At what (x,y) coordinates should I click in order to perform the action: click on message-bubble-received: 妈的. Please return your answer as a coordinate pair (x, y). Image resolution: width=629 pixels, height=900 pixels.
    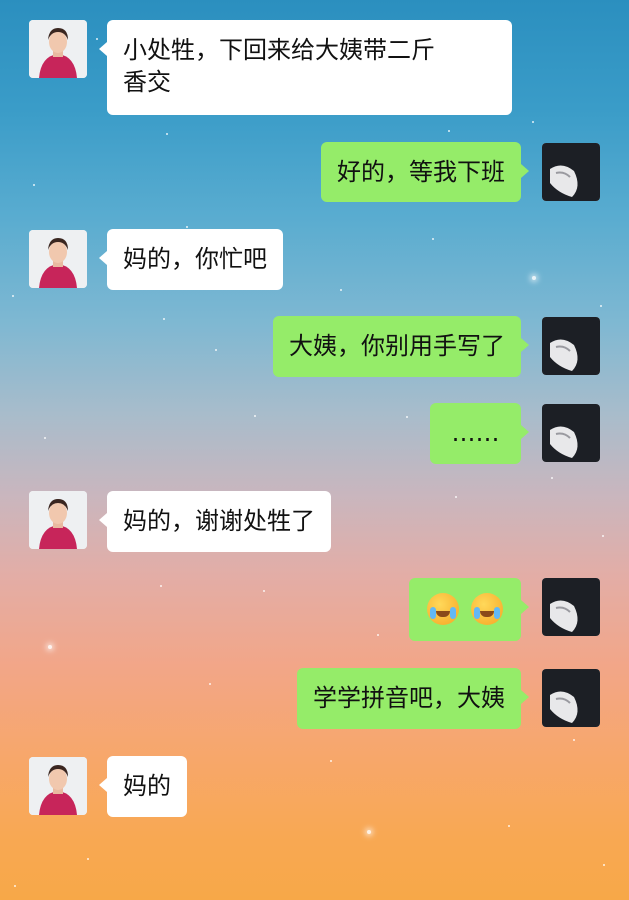
    Looking at the image, I should click on (143, 786).